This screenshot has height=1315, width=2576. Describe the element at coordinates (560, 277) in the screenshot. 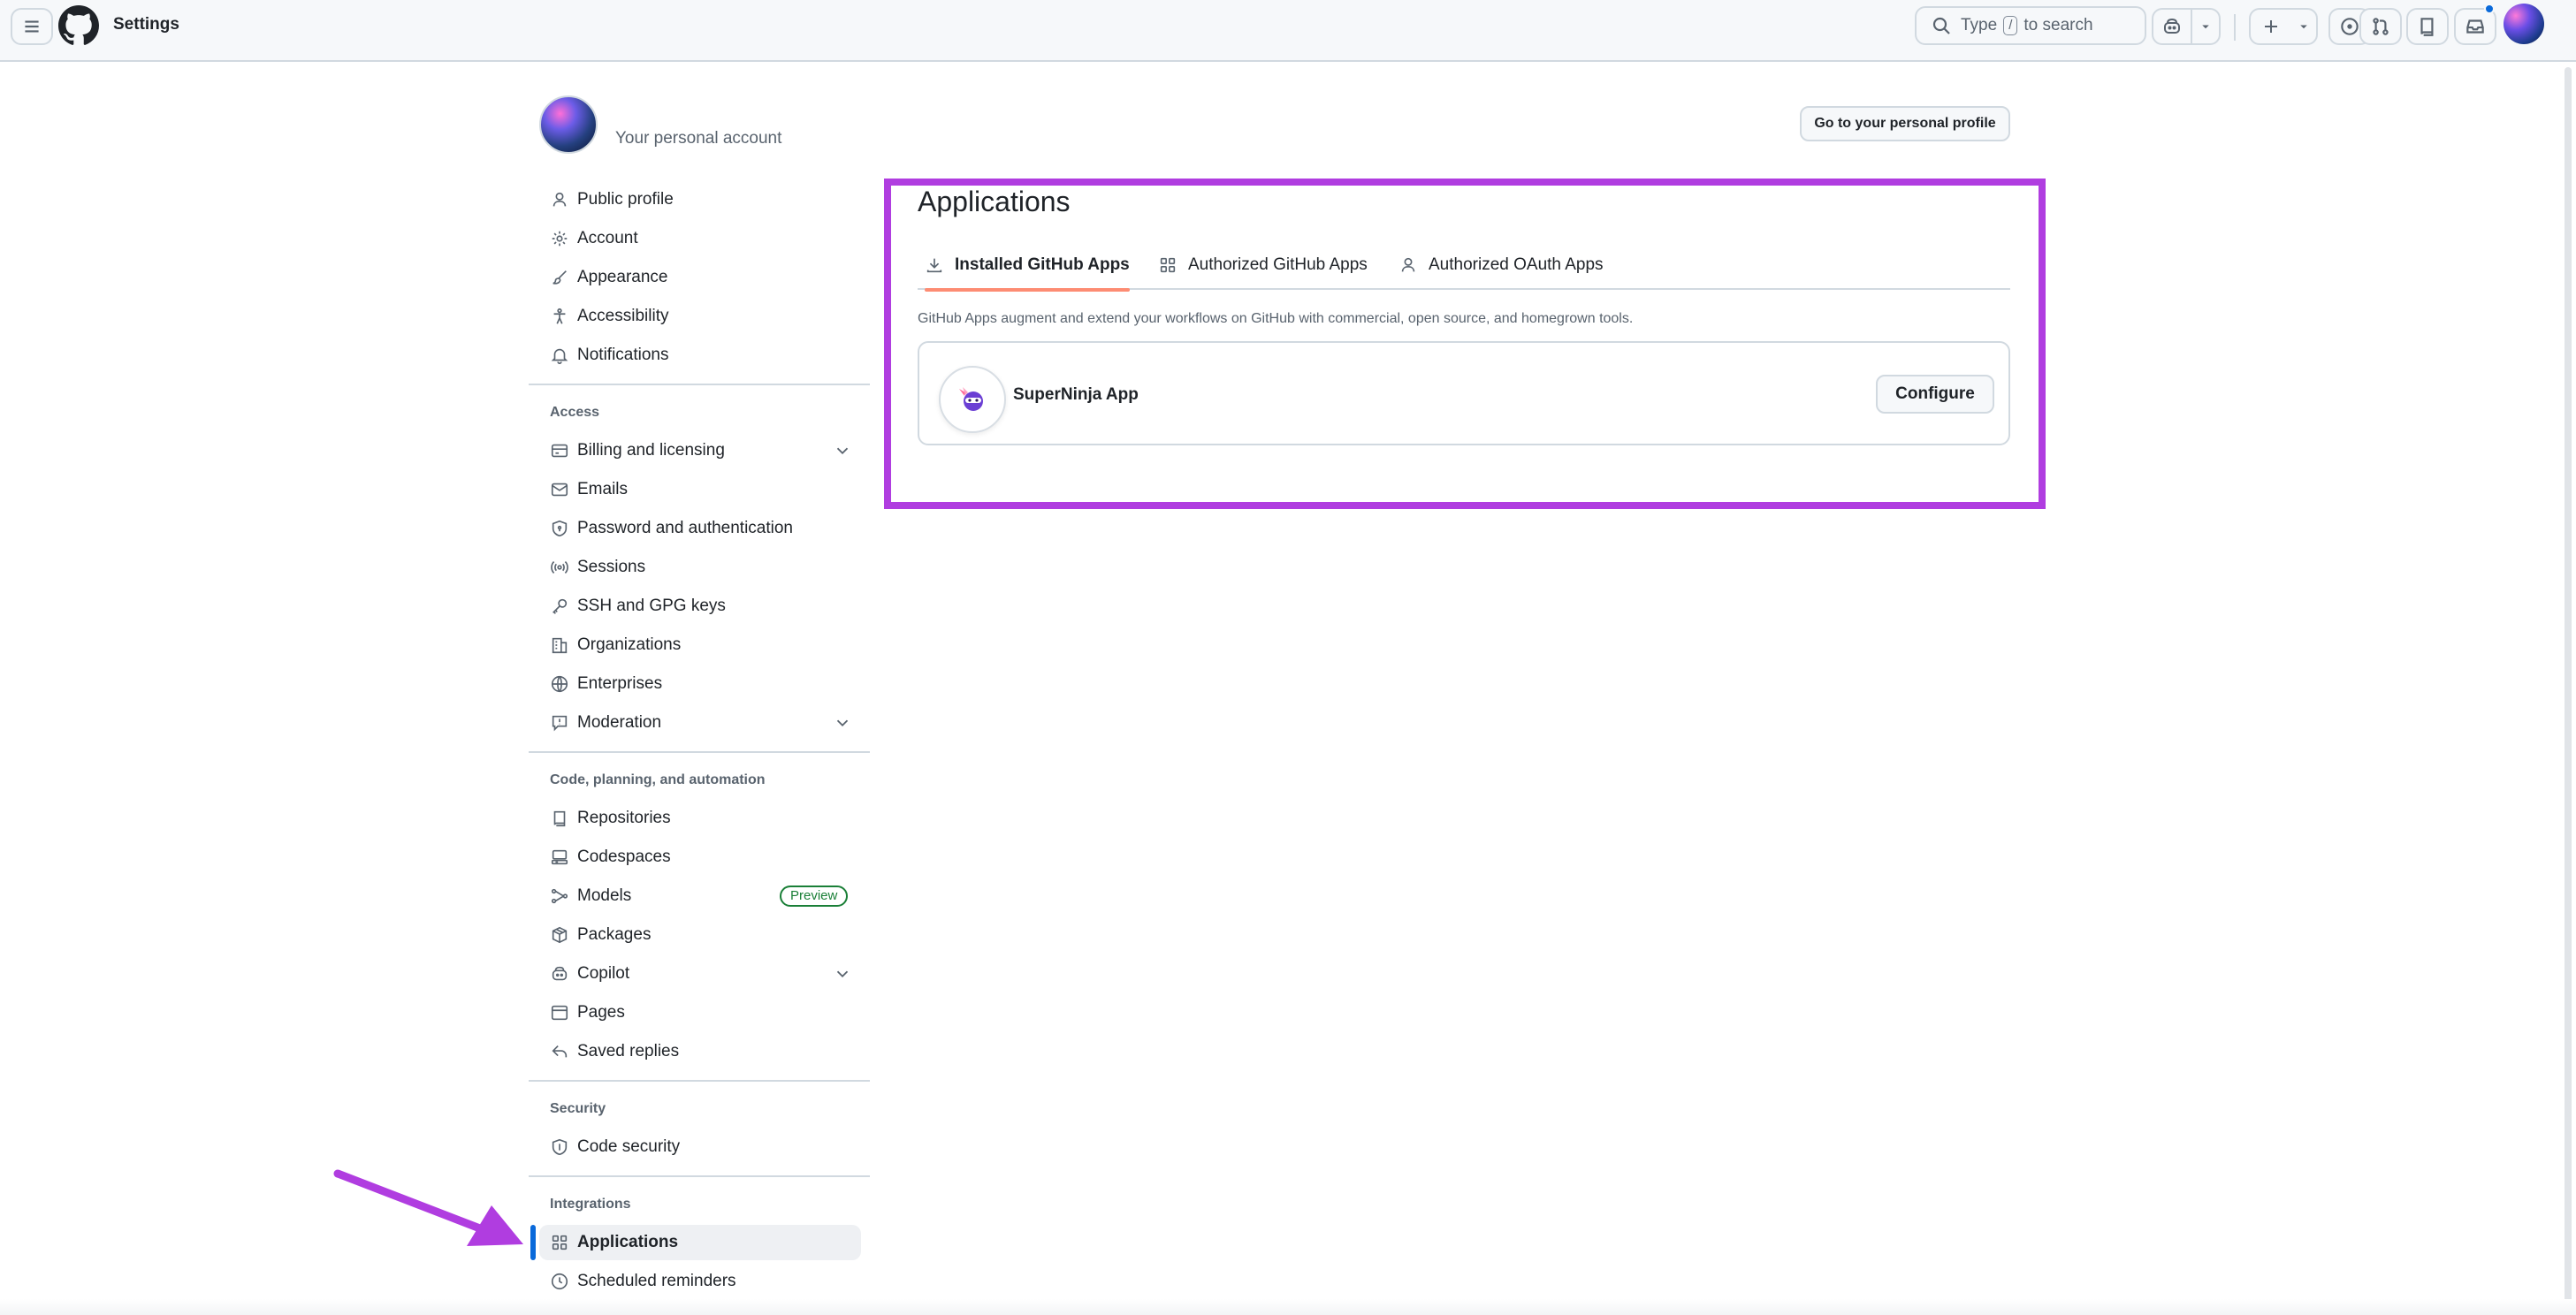

I see `paintbrush-icon` at that location.